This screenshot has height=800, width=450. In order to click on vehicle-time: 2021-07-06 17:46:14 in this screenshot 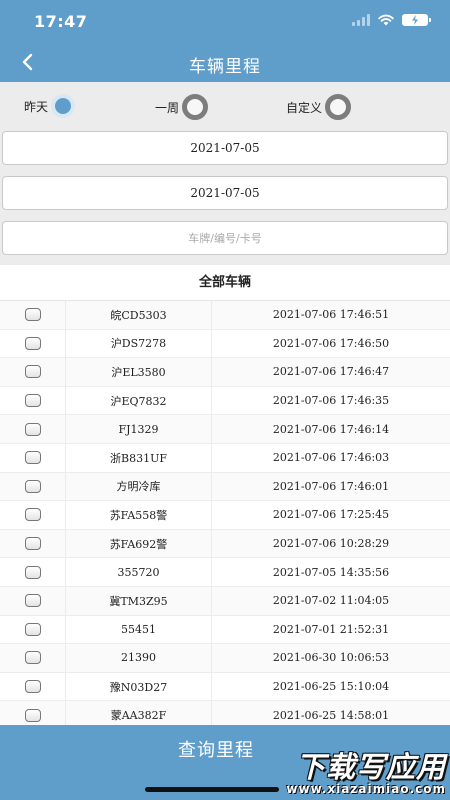, I will do `click(331, 429)`.